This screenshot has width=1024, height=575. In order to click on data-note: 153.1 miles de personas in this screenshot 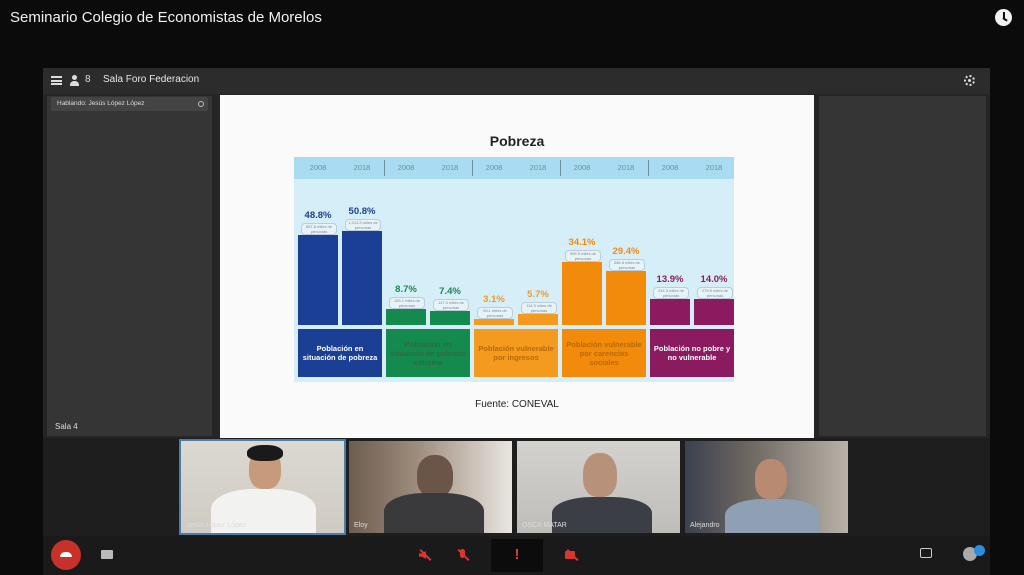, I will do `click(407, 302)`.